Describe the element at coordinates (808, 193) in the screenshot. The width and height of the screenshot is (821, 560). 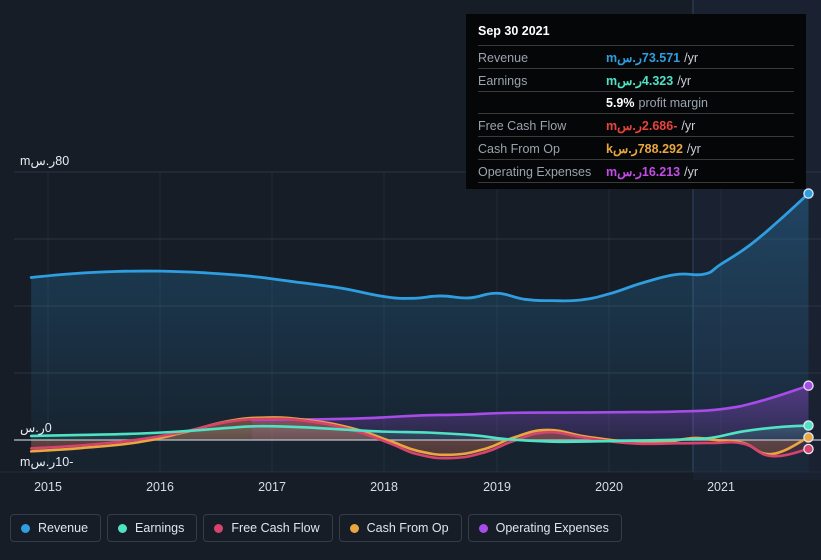
I see `endpoint-revenue` at that location.